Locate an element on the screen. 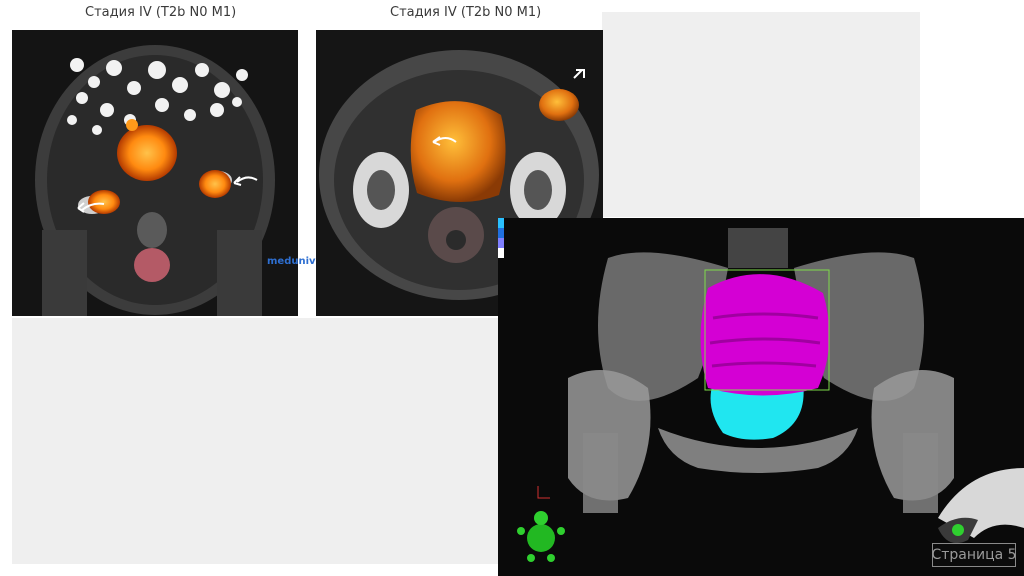  axial-scan-caption: Стадия IV (T2b N0 M1) is located at coordinates (466, 12).